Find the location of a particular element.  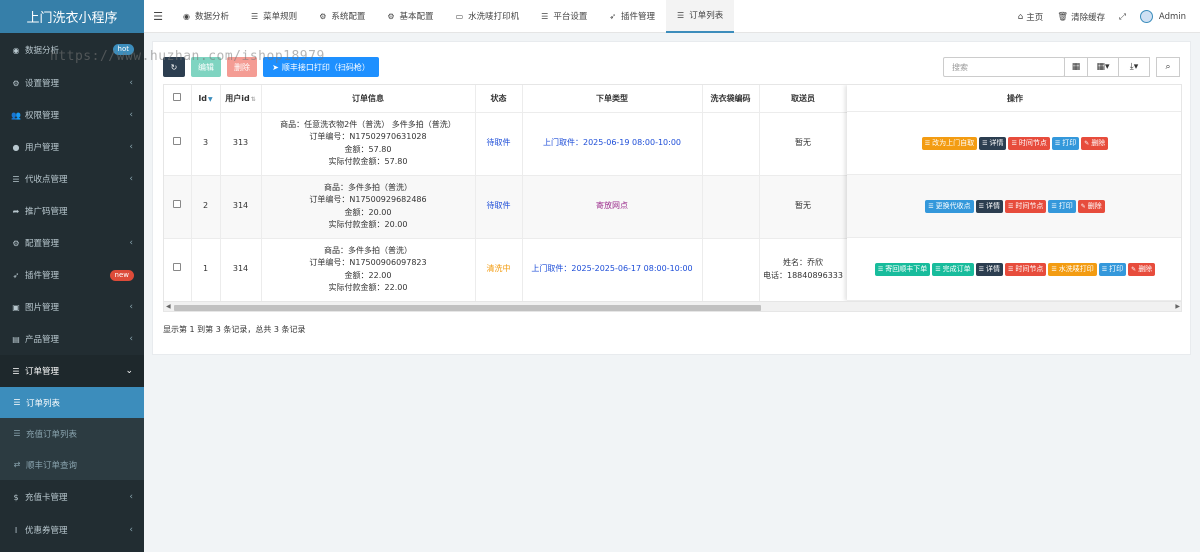

fullscreen-button: ⤢ is located at coordinates (1122, 17).